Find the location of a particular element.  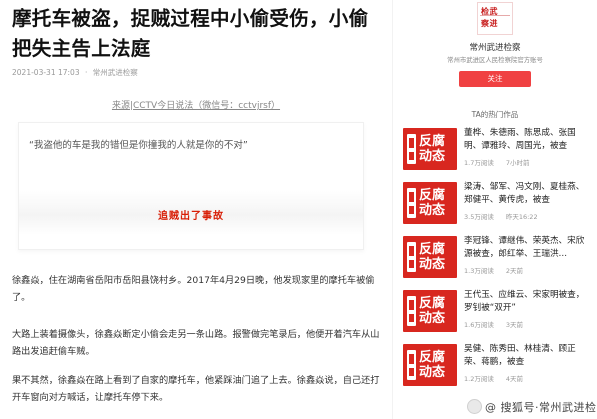

hot-item-reads: 1.7万阅读 is located at coordinates (479, 163).